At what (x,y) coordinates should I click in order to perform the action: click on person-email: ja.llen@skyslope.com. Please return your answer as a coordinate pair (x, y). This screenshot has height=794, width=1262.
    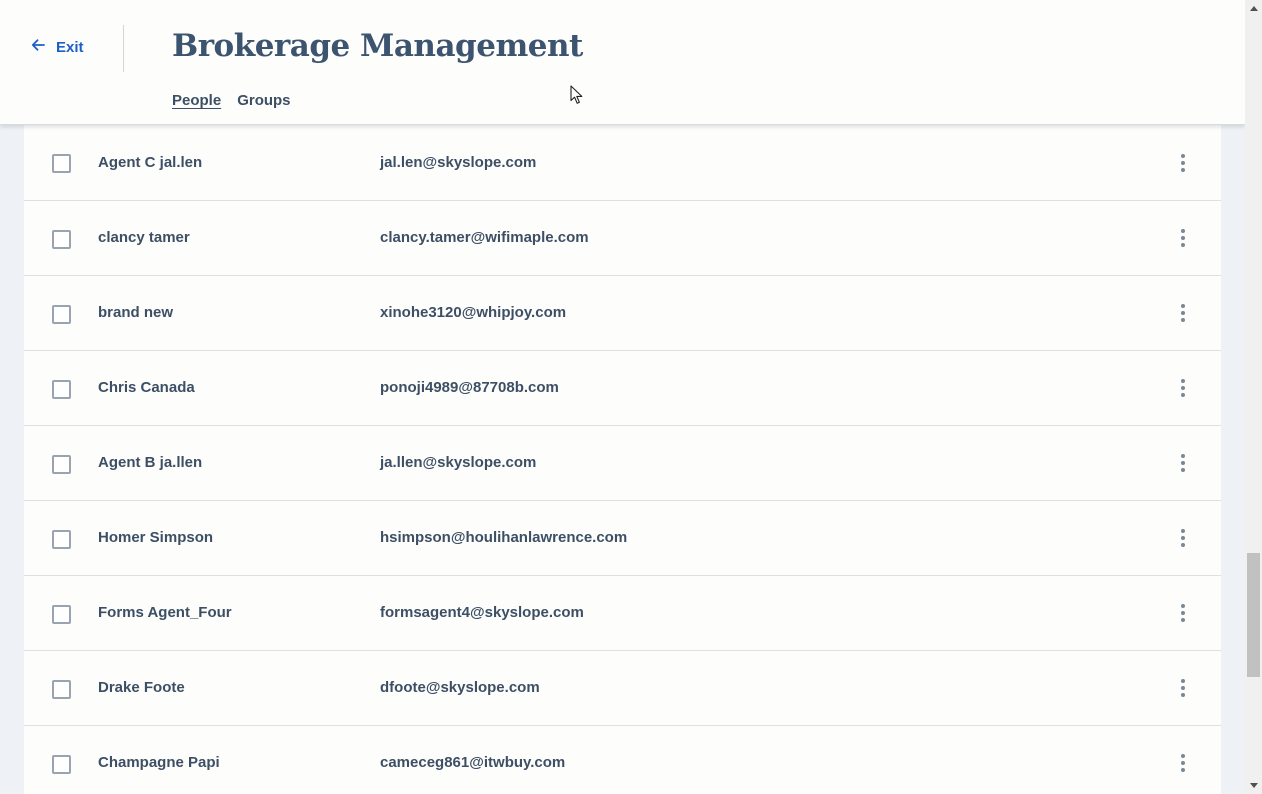
    Looking at the image, I should click on (458, 462).